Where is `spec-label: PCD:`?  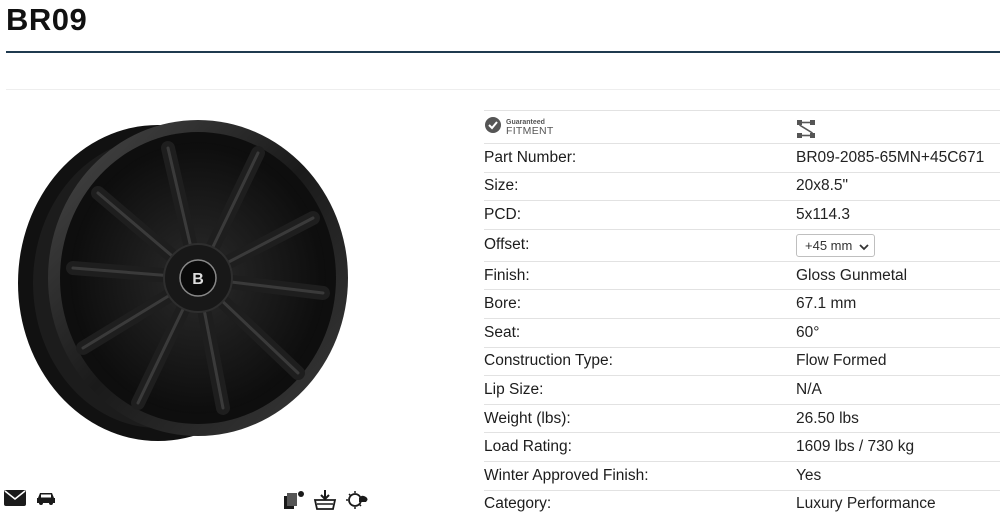 spec-label: PCD: is located at coordinates (503, 214).